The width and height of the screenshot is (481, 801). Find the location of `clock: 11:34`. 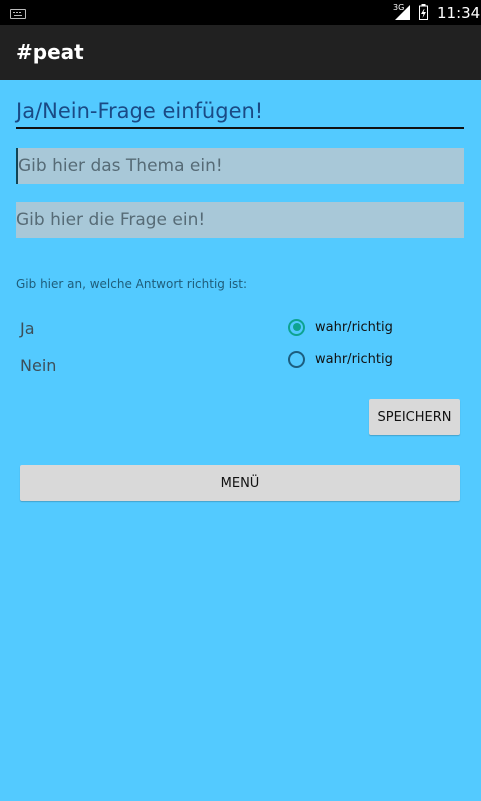

clock: 11:34 is located at coordinates (459, 13).